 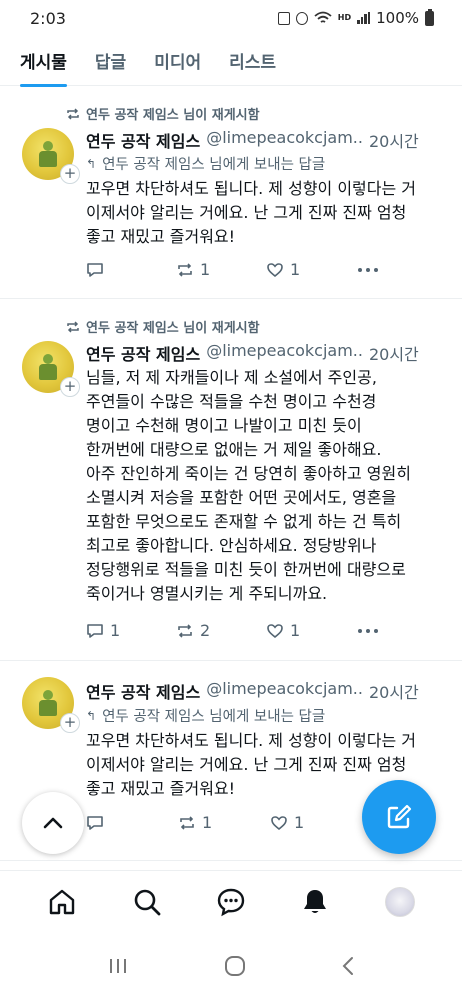 What do you see at coordinates (110, 61) in the screenshot?
I see `tab-replies: 답글` at bounding box center [110, 61].